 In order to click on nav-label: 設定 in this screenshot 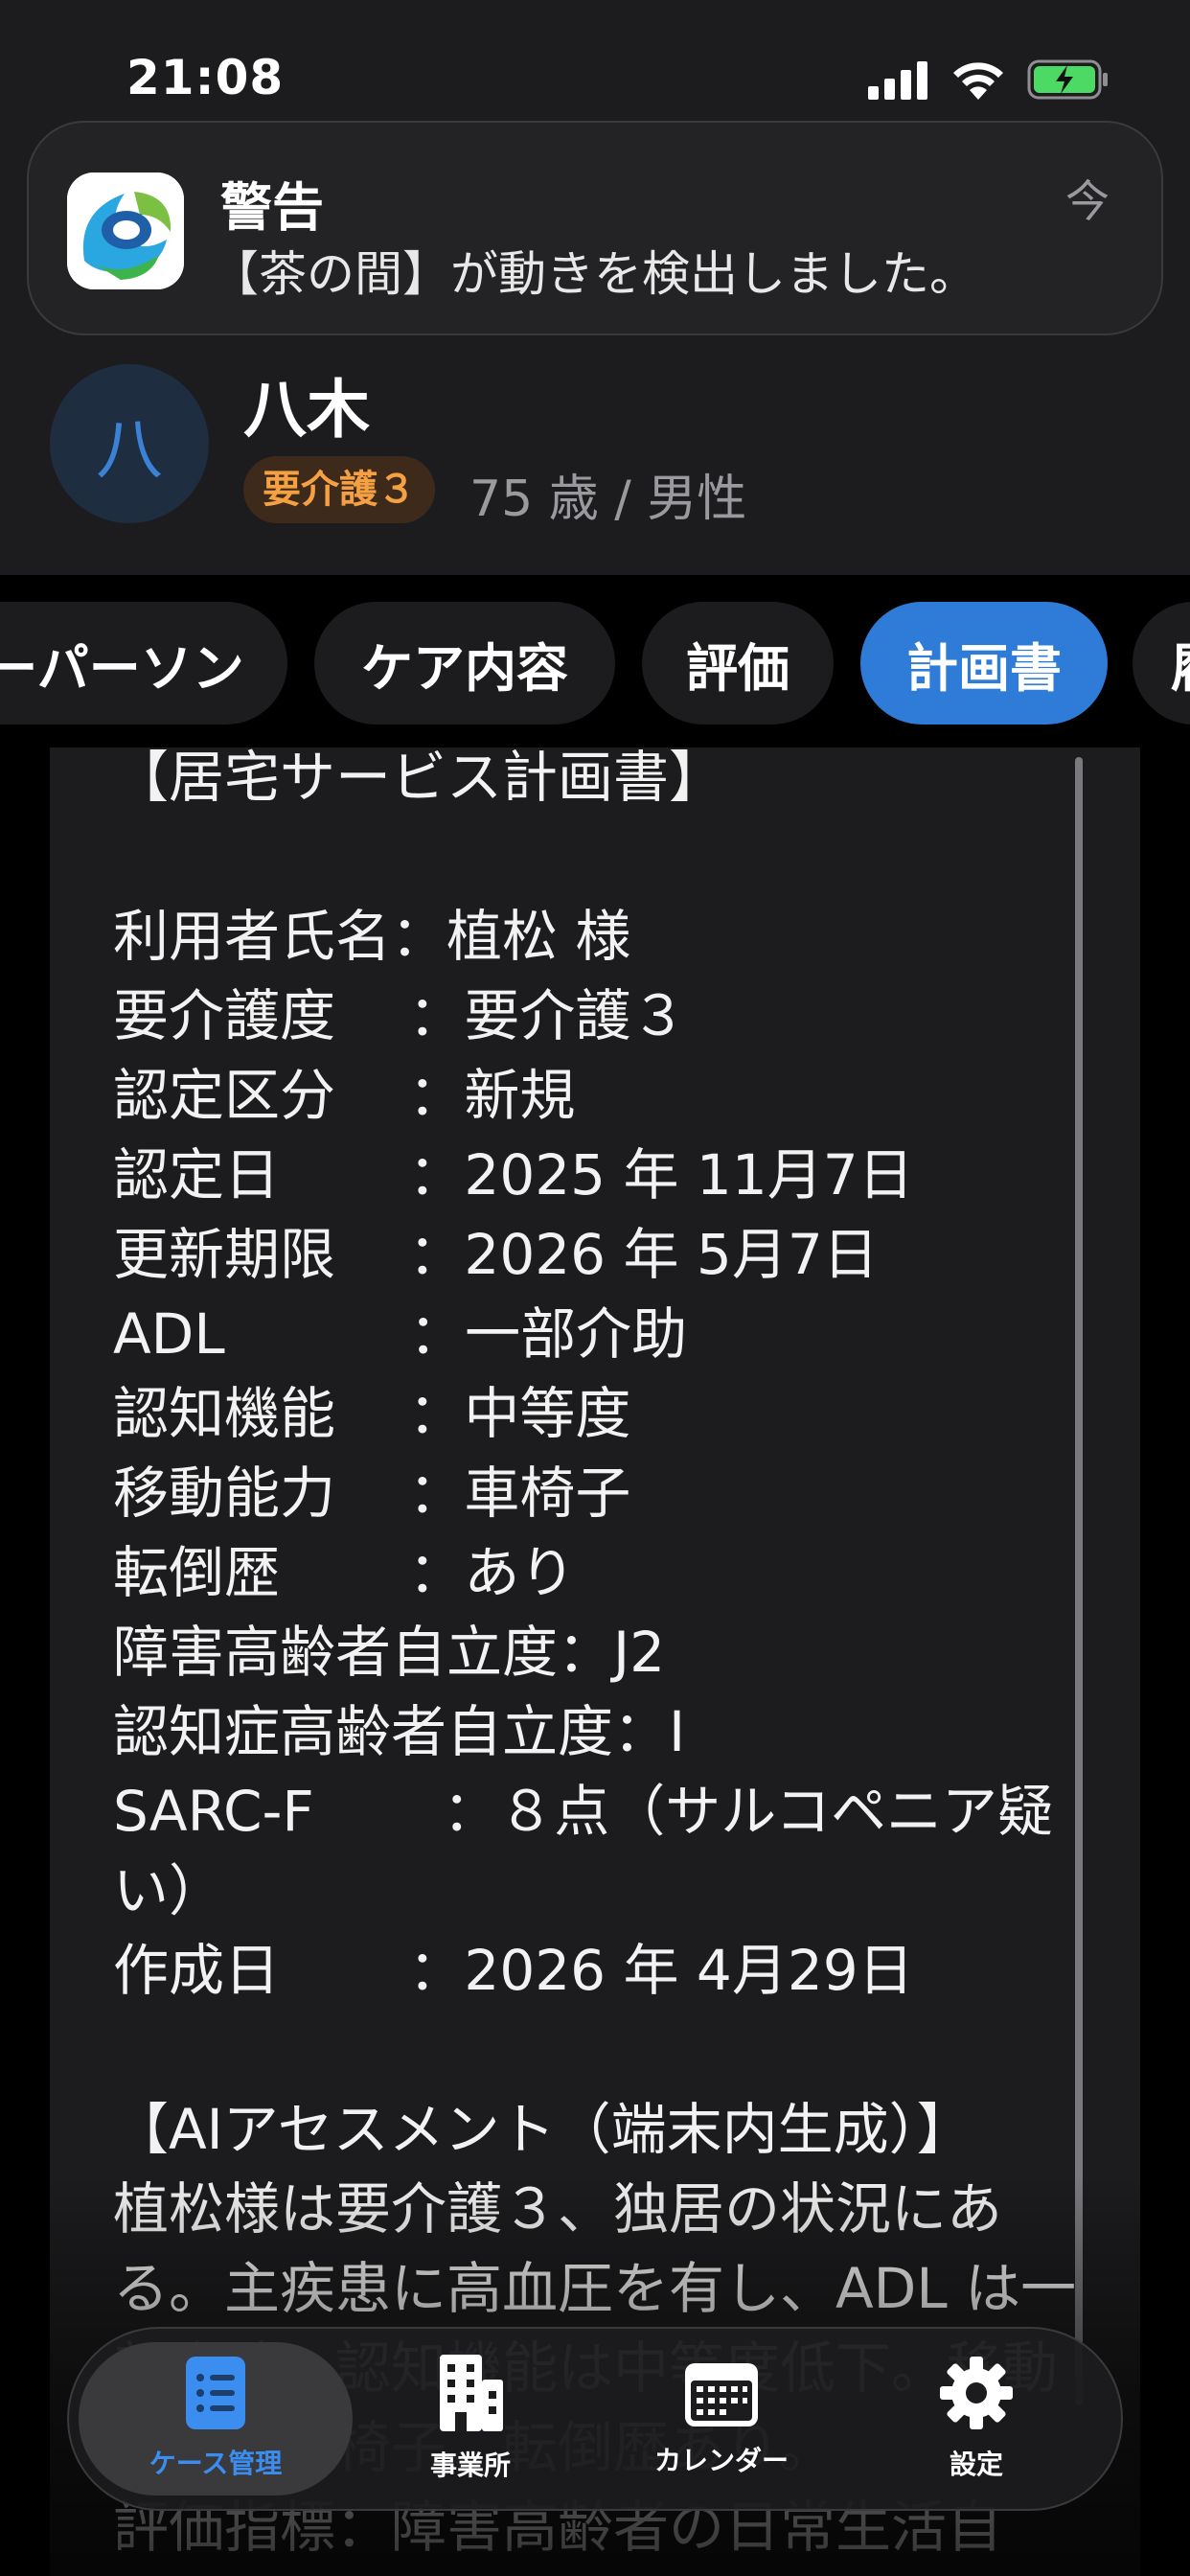, I will do `click(976, 2464)`.